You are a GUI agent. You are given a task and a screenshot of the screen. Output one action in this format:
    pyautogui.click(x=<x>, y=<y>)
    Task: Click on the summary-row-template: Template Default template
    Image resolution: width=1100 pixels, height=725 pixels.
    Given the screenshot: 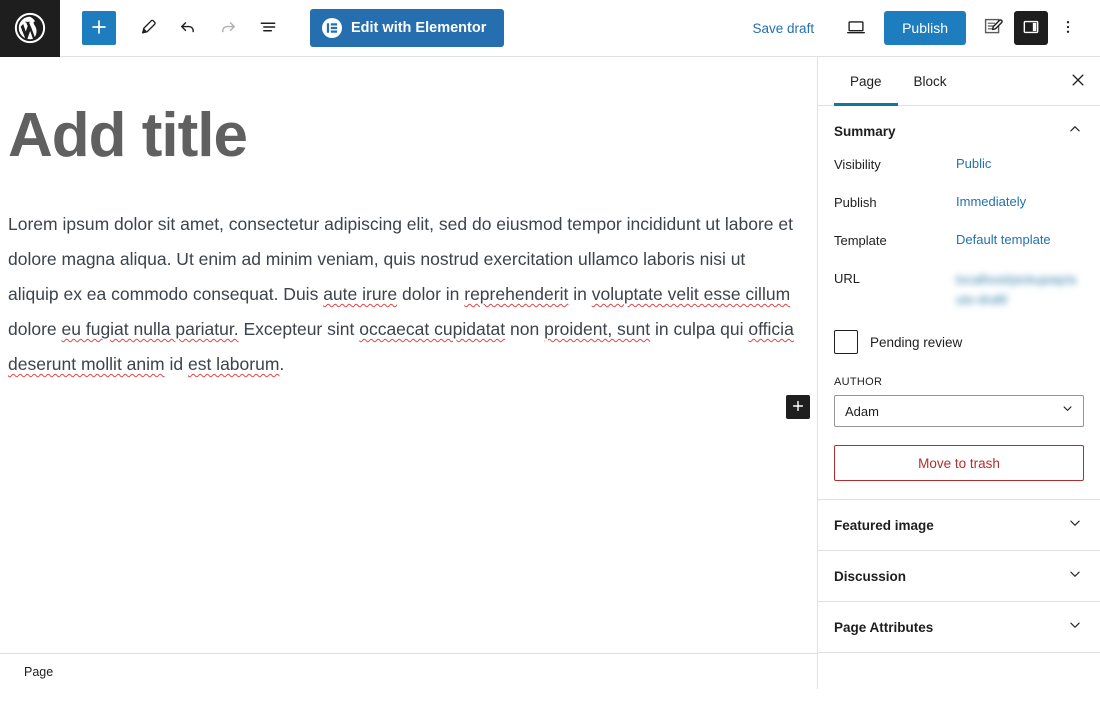 What is the action you would take?
    pyautogui.click(x=959, y=243)
    